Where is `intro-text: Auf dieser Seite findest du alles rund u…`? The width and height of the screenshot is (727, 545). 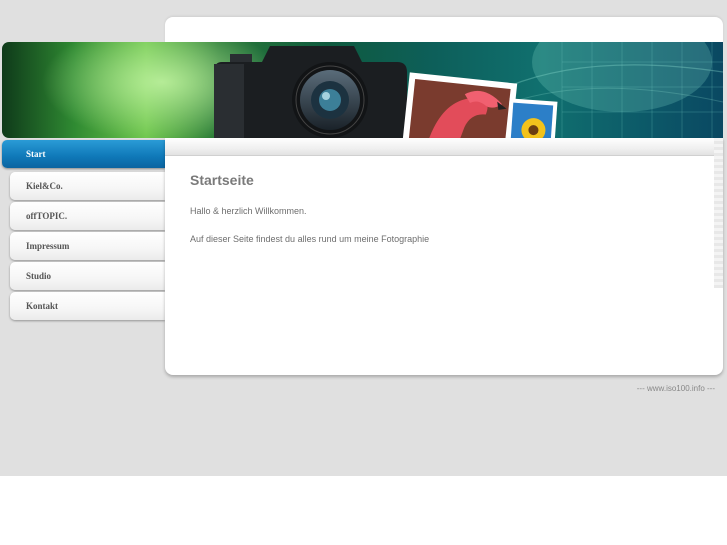
intro-text: Auf dieser Seite findest du alles rund u… is located at coordinates (310, 239).